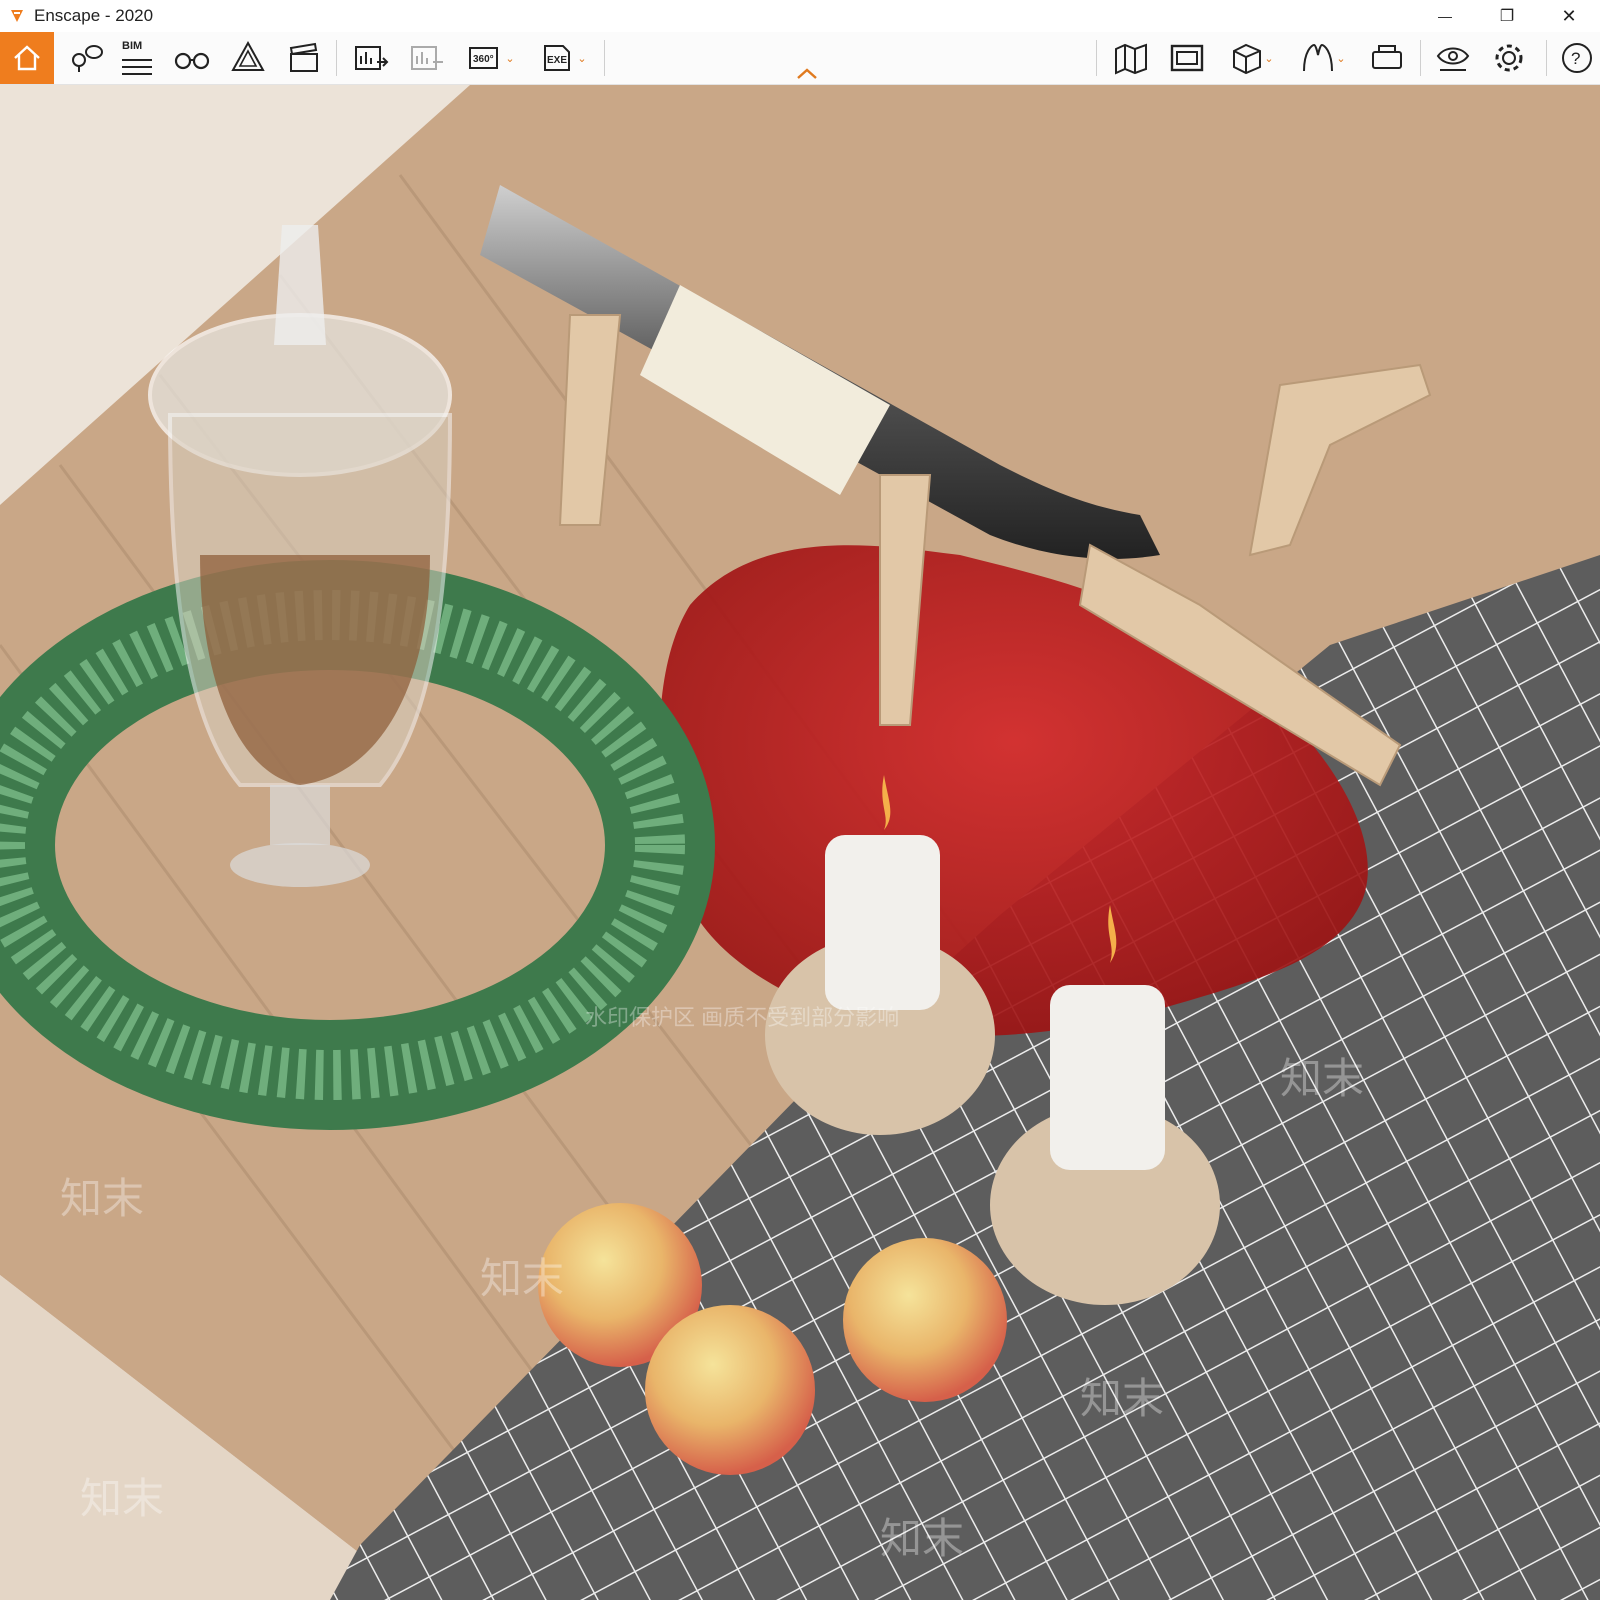 This screenshot has width=1600, height=1600. I want to click on home-button, so click(27, 58).